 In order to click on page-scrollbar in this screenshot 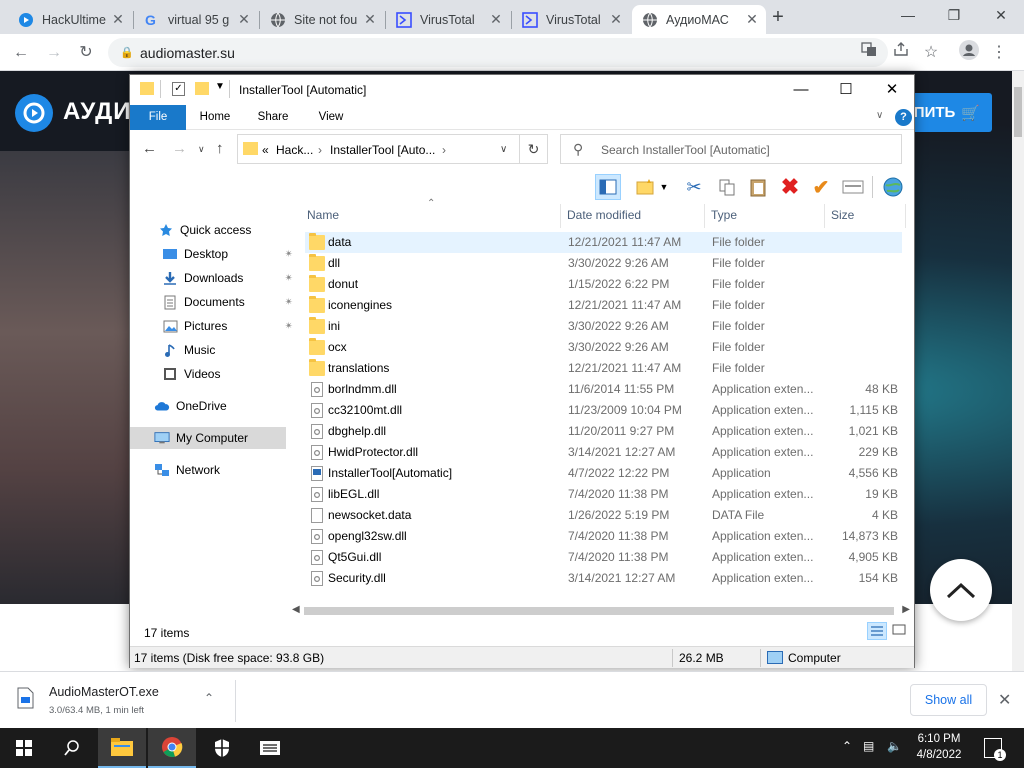, I will do `click(1018, 371)`.